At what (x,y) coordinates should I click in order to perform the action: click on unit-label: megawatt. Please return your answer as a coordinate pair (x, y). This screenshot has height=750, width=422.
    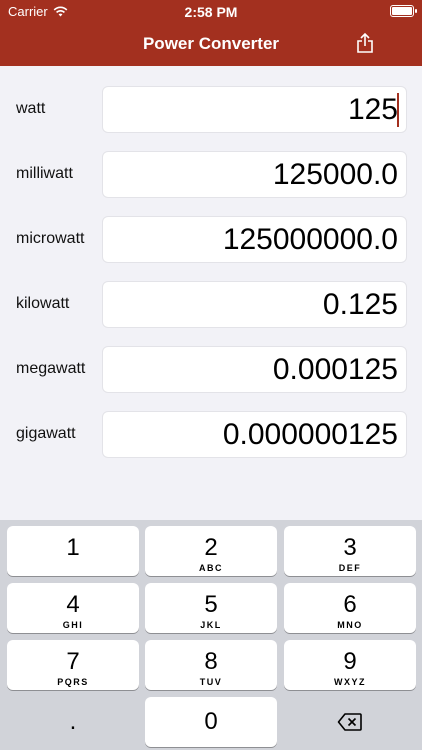
    Looking at the image, I should click on (51, 368).